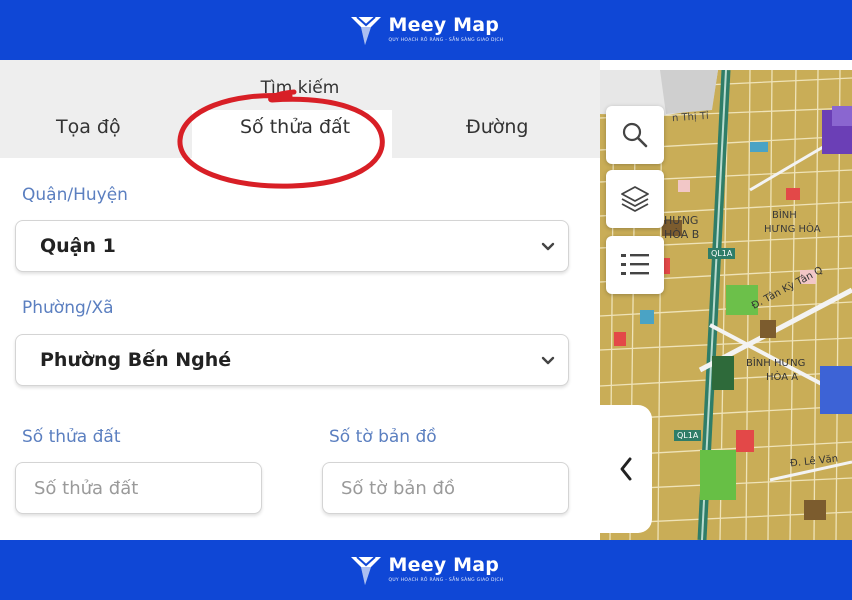 This screenshot has height=600, width=852. I want to click on map-sheet-field, so click(445, 488).